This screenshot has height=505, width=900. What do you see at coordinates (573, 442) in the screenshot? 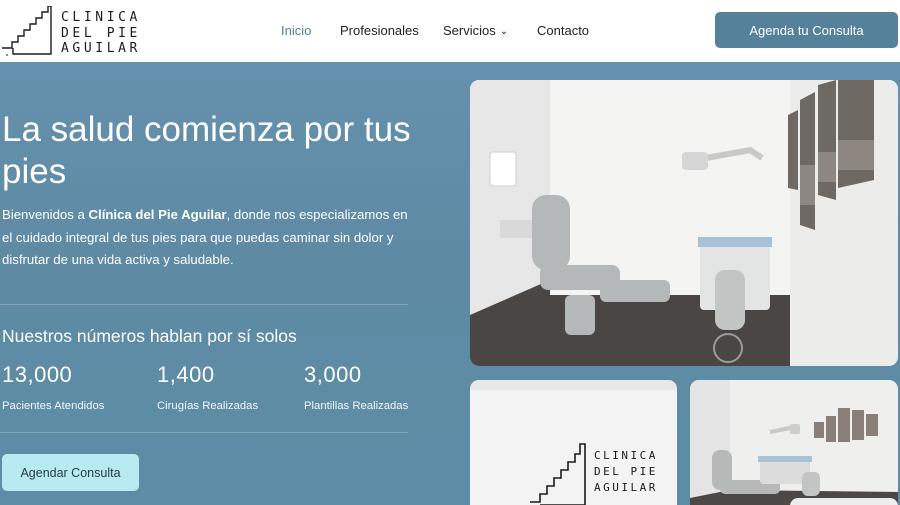
I see `clinic-logo-wall-photo: CLINICA DEL PIE AGUILAR` at bounding box center [573, 442].